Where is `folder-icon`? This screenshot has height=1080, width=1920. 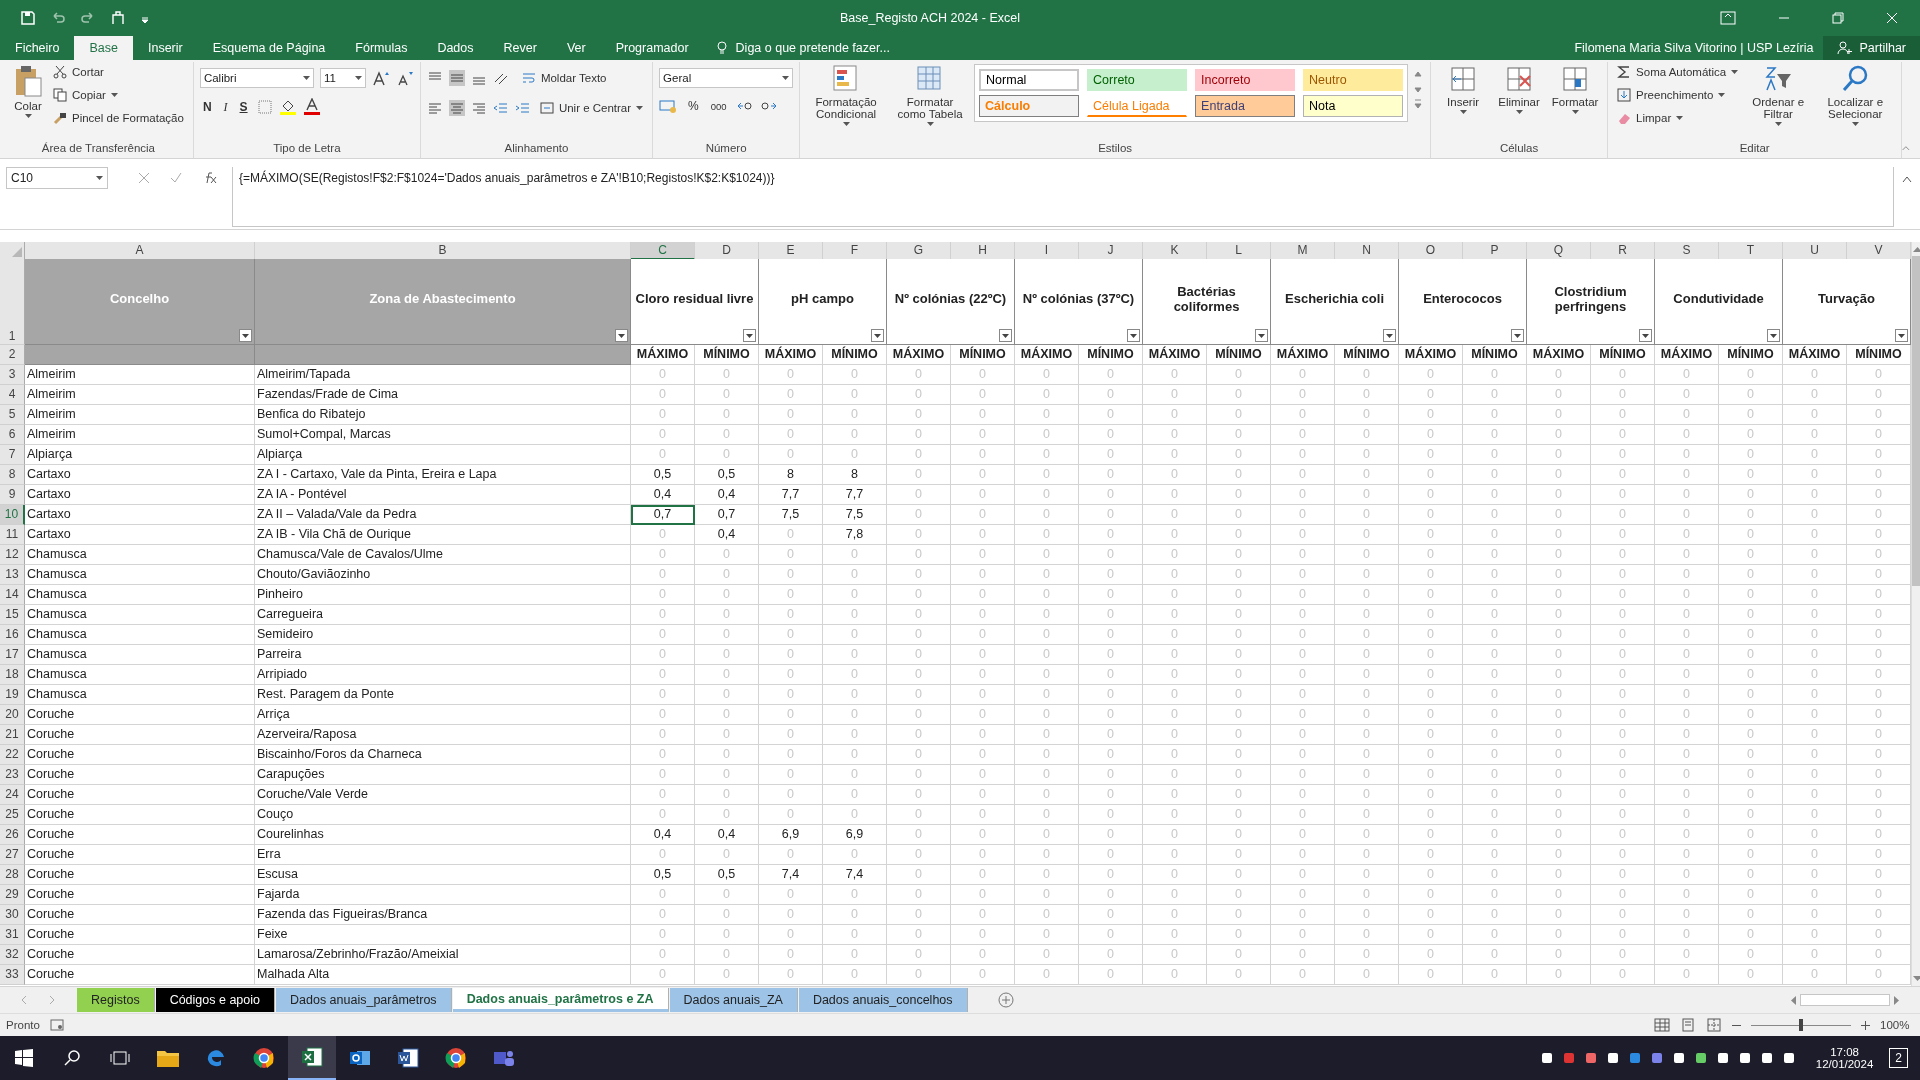 folder-icon is located at coordinates (168, 1058).